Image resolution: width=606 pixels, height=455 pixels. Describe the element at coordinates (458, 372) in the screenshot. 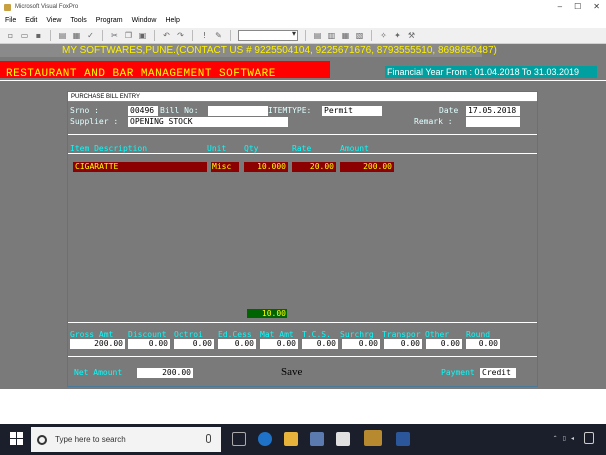

I see `payment-label: Payment` at that location.